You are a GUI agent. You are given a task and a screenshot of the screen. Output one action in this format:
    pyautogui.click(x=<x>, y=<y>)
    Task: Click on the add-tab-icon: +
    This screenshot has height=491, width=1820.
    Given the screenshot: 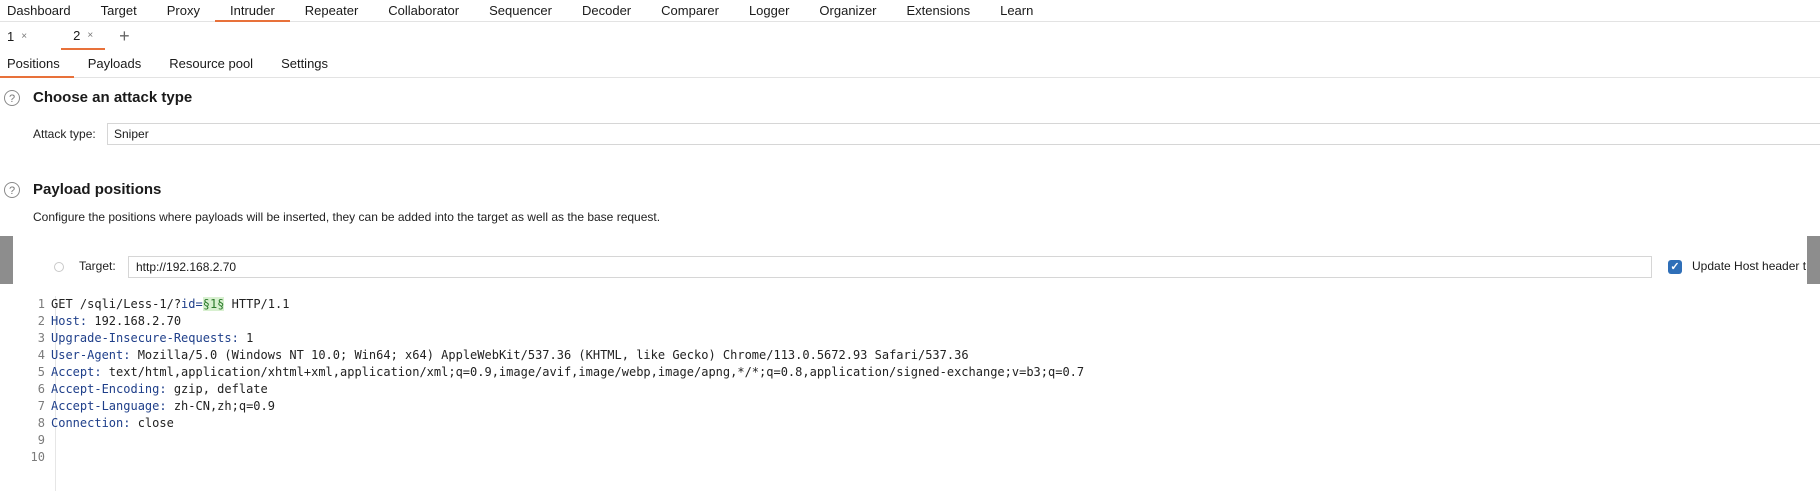 What is the action you would take?
    pyautogui.click(x=124, y=36)
    